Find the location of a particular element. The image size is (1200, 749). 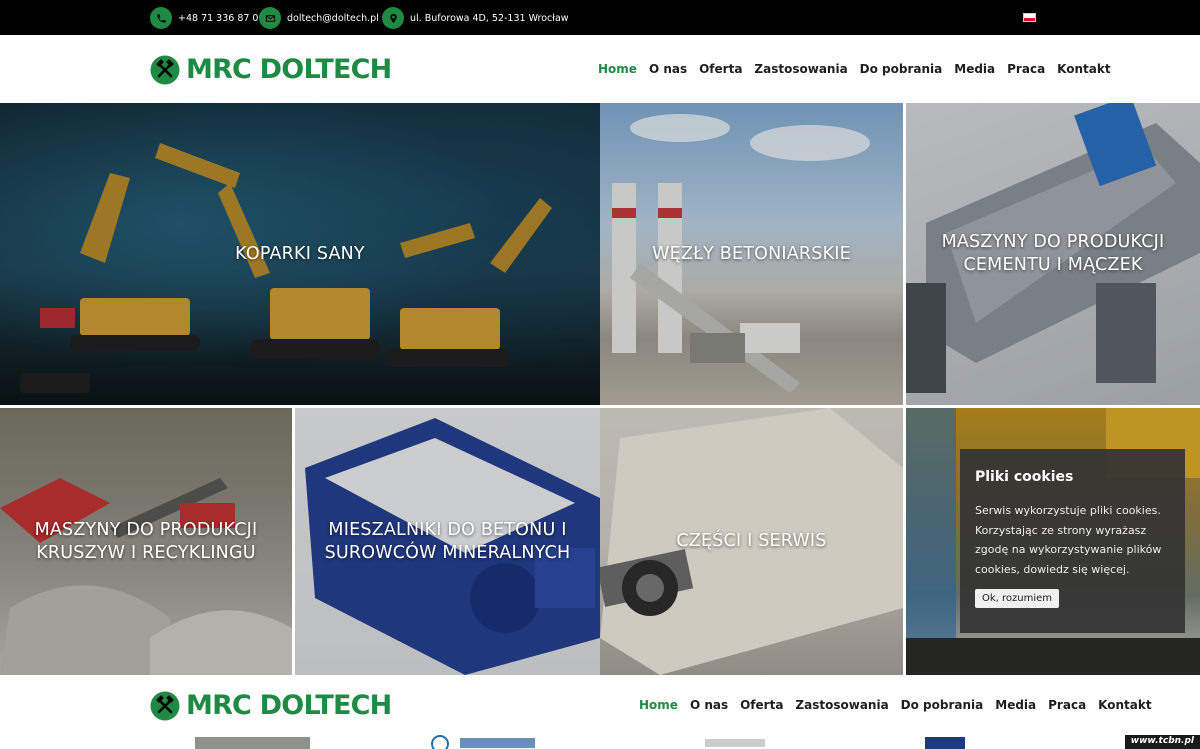

tile-maszyny-cement: MASZYNY DO PRODUKCJI CEMENTU I MĄCZEK is located at coordinates (1053, 254).